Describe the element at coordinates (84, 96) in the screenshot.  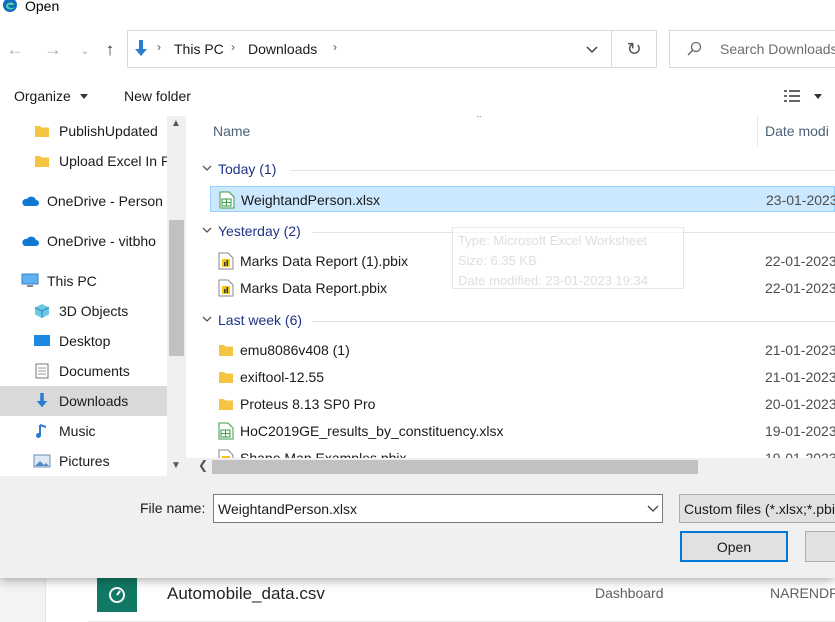
I see `organize-caret-icon` at that location.